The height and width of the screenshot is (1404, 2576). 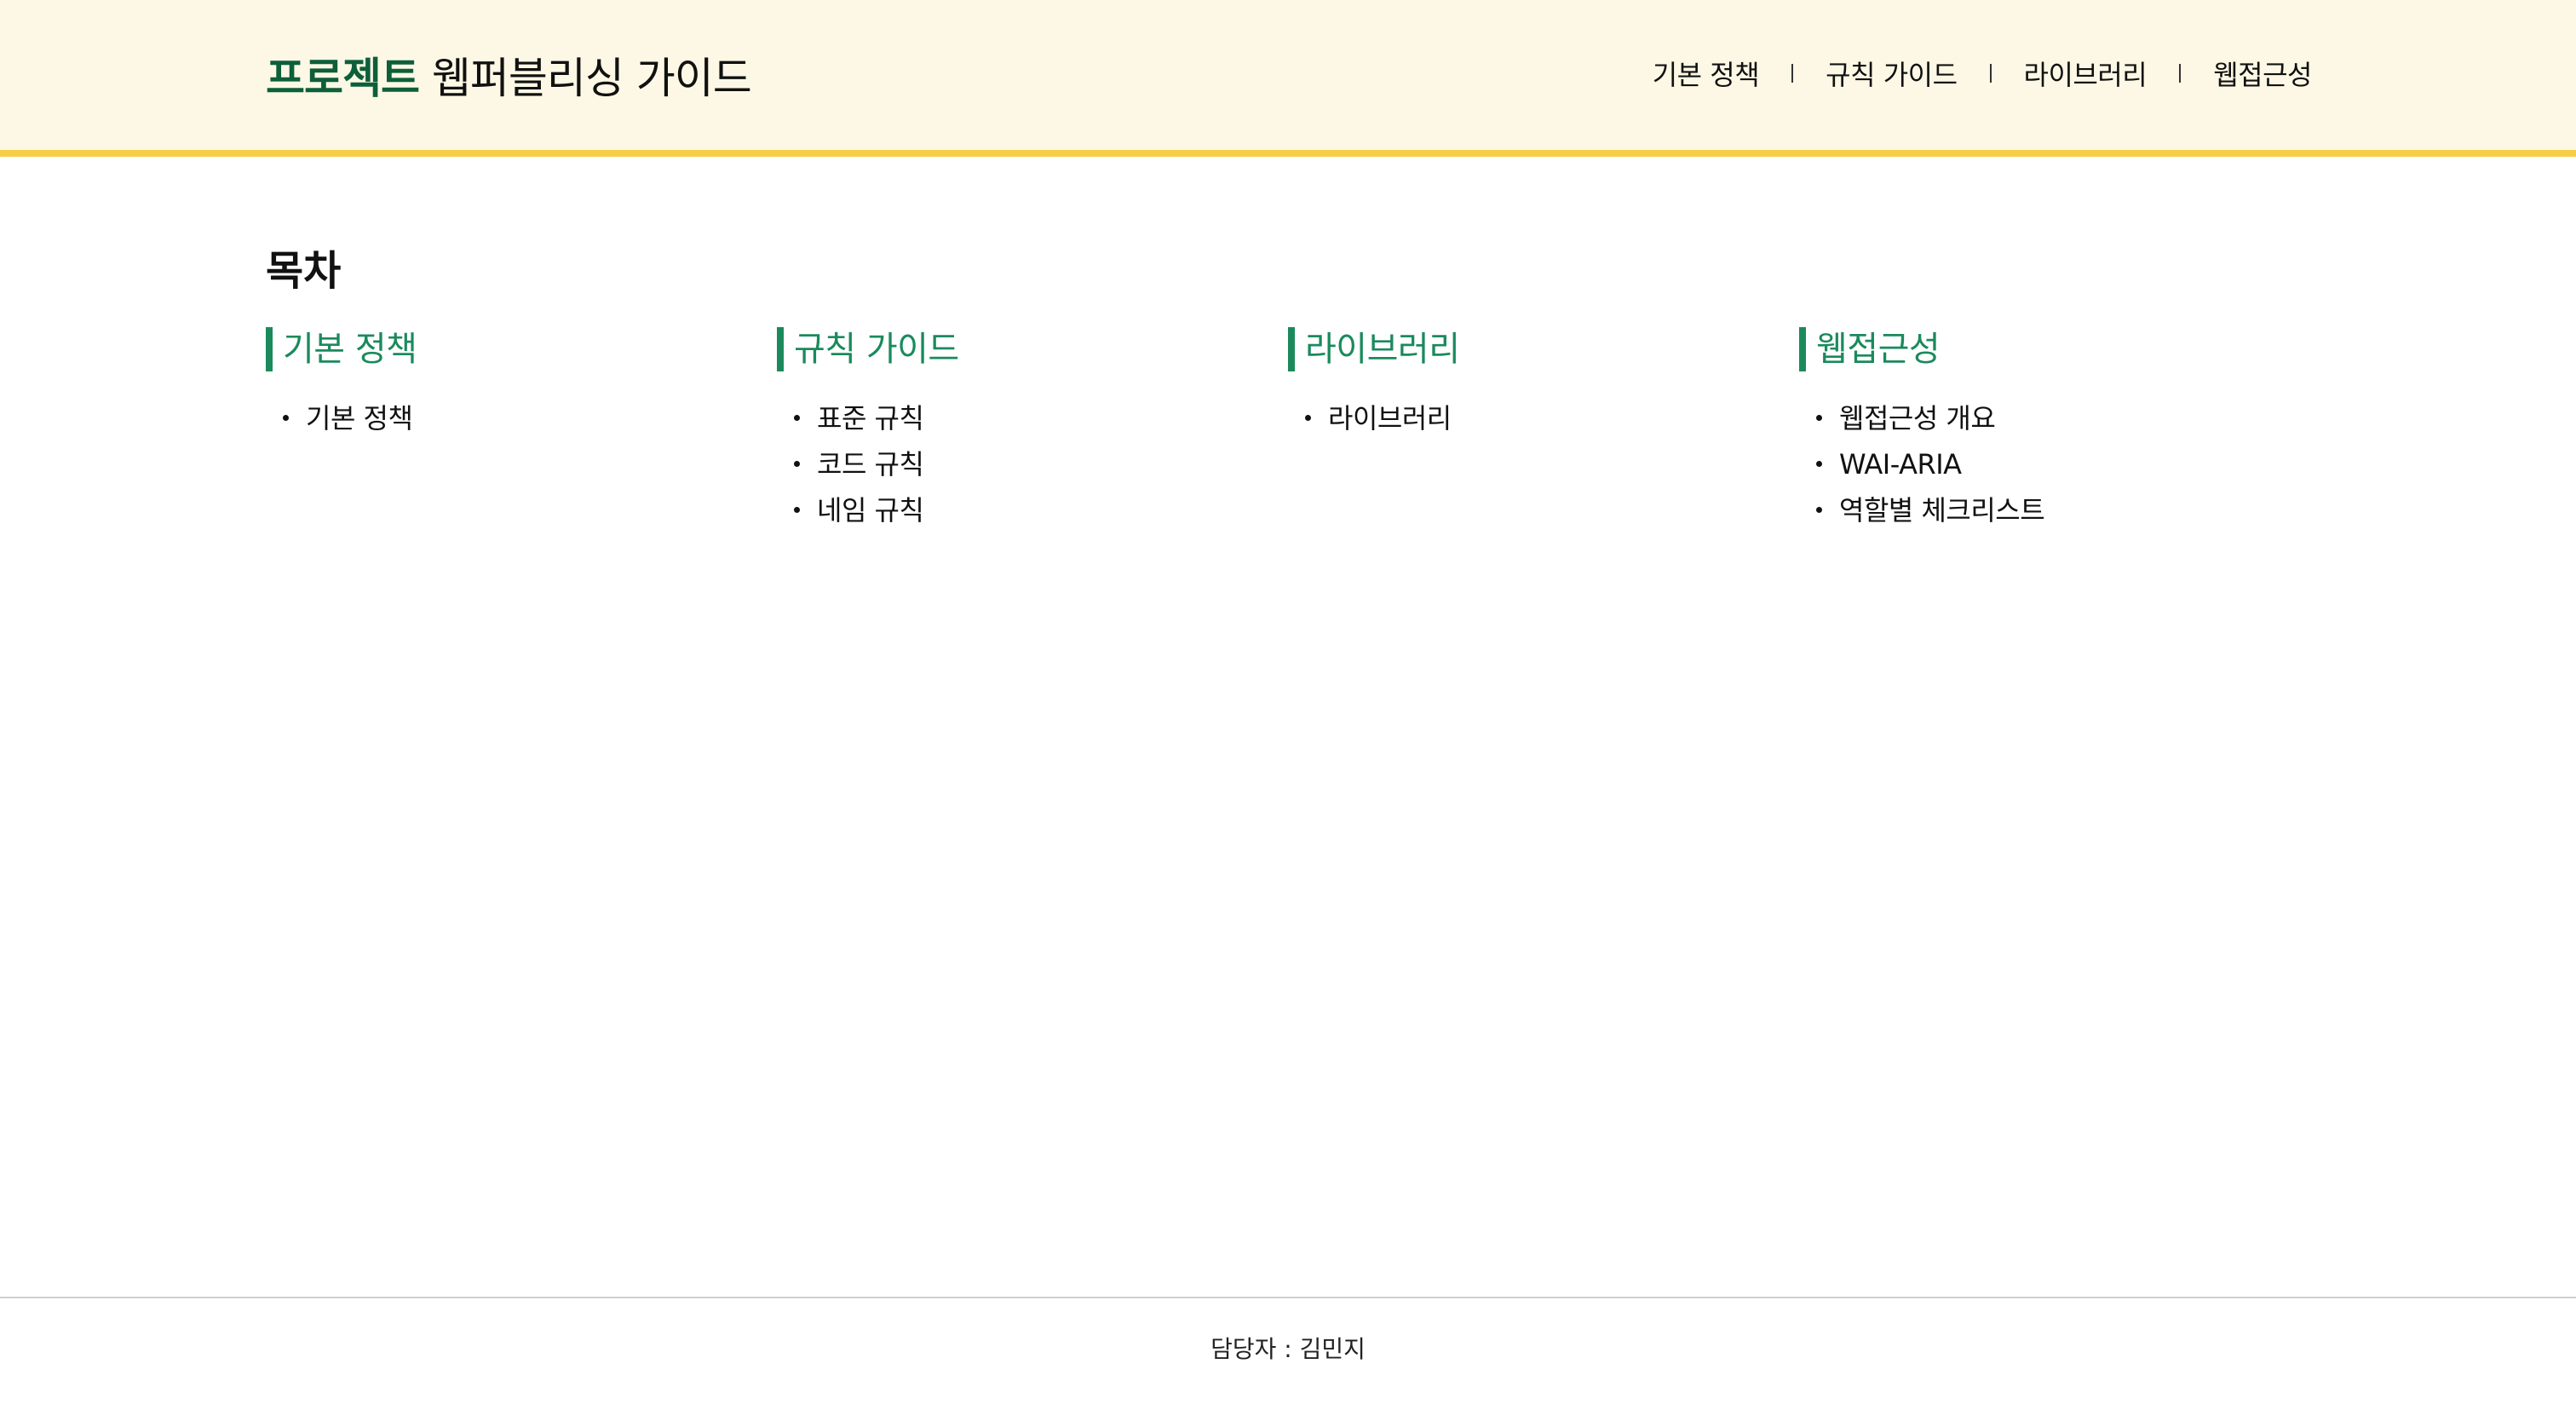 I want to click on toc-link: 코드 규칙, so click(x=871, y=464).